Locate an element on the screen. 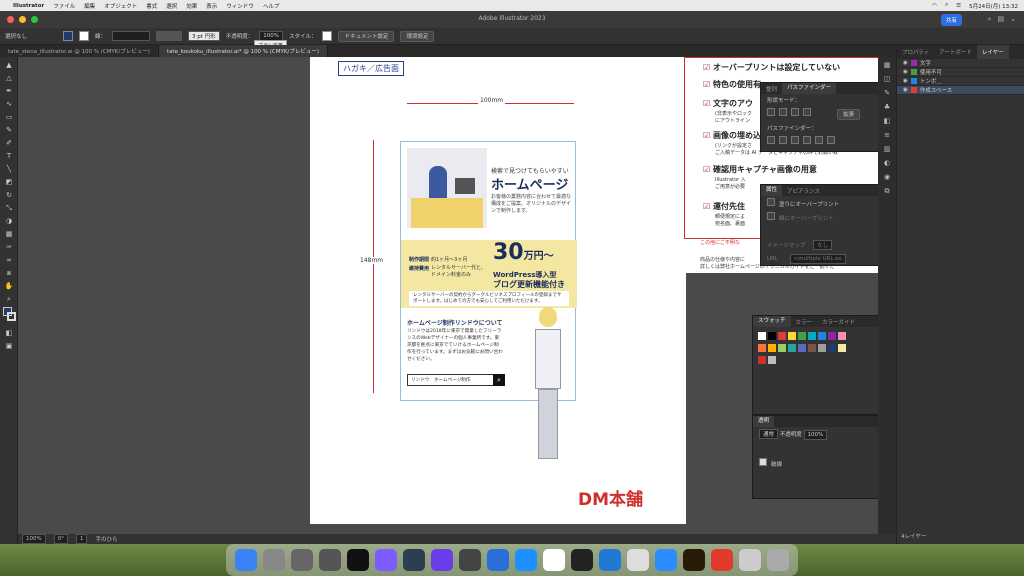 This screenshot has width=1024, height=576. workspace-icon: ▤ is located at coordinates (1001, 19).